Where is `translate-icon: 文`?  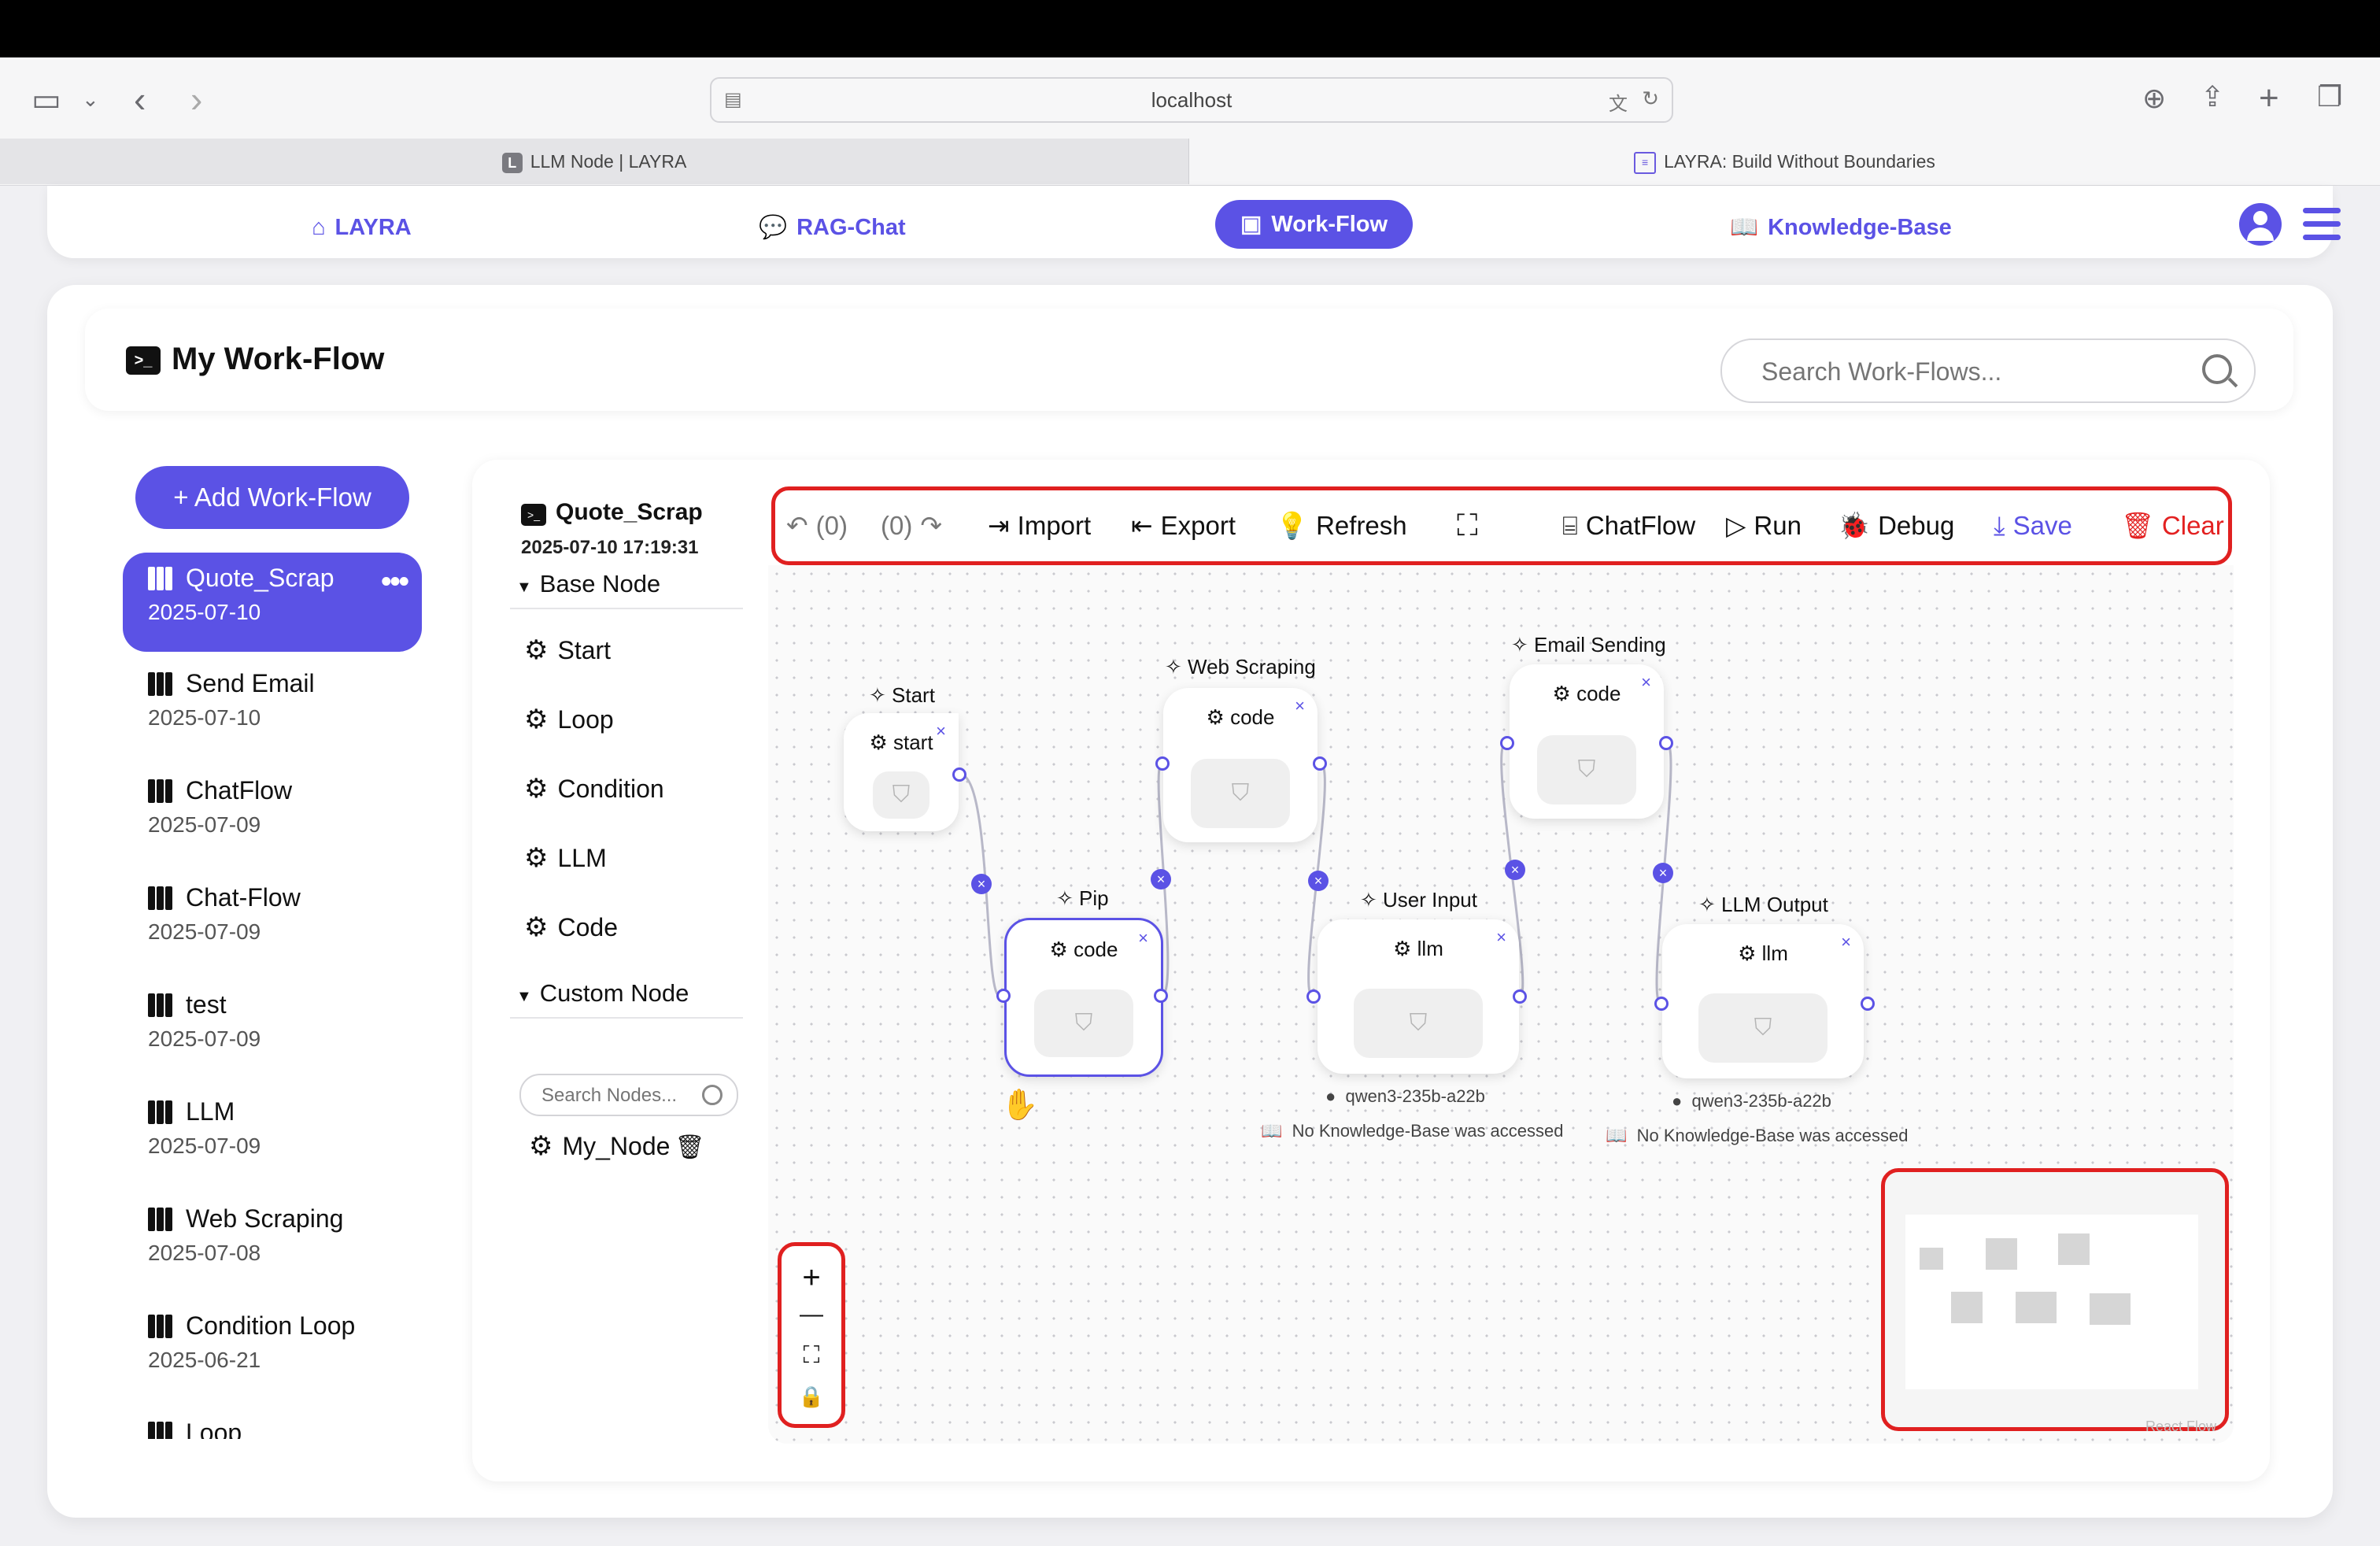
translate-icon: 文 is located at coordinates (1619, 102).